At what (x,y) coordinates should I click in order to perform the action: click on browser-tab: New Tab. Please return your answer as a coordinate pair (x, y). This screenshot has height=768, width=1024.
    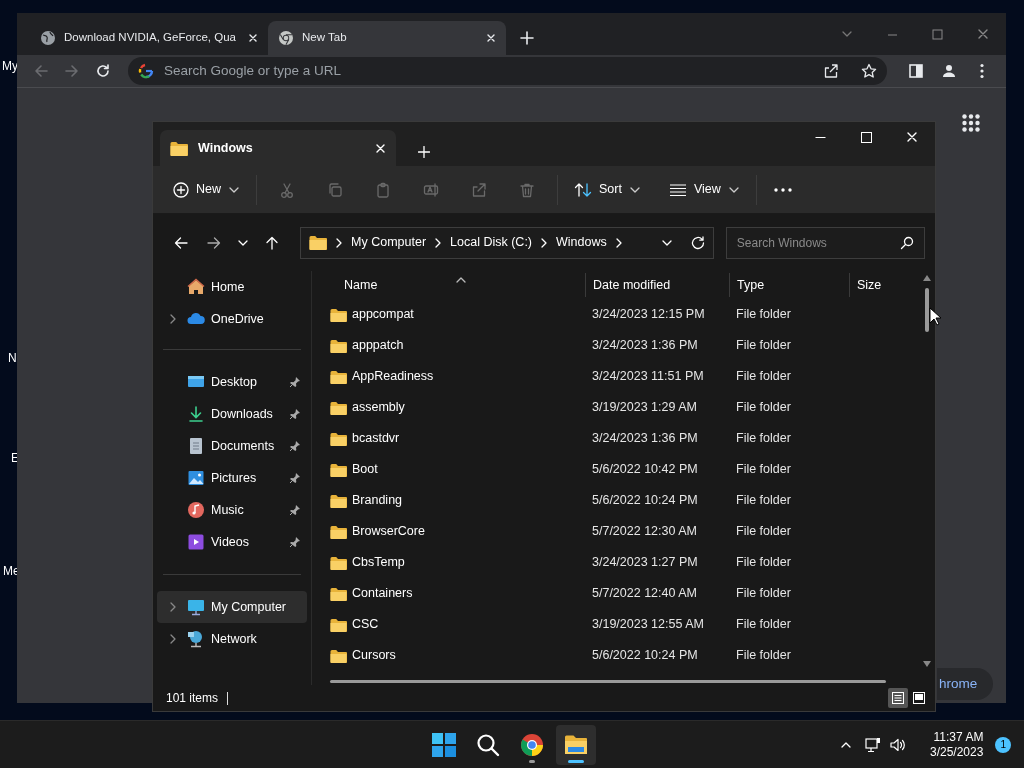
    Looking at the image, I should click on (387, 38).